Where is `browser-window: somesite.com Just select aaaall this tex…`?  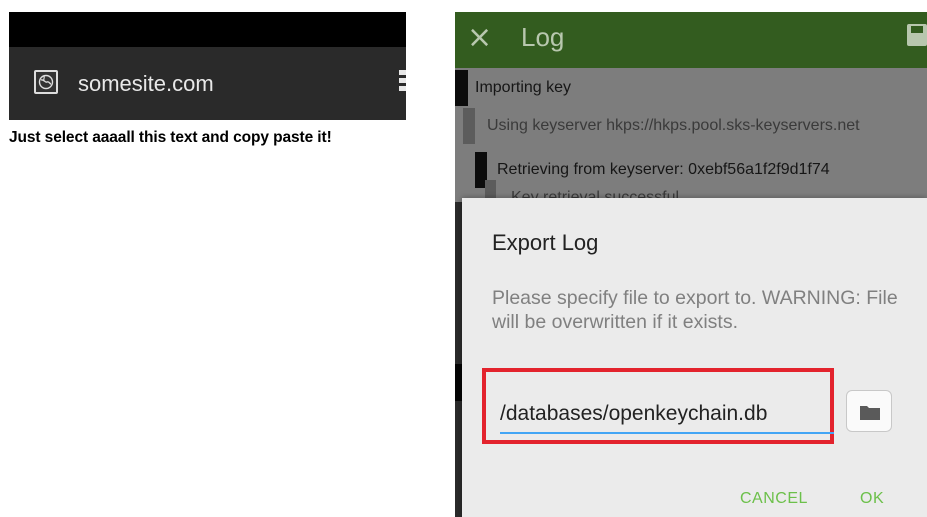
browser-window: somesite.com Just select aaaall this tex… is located at coordinates (207, 79).